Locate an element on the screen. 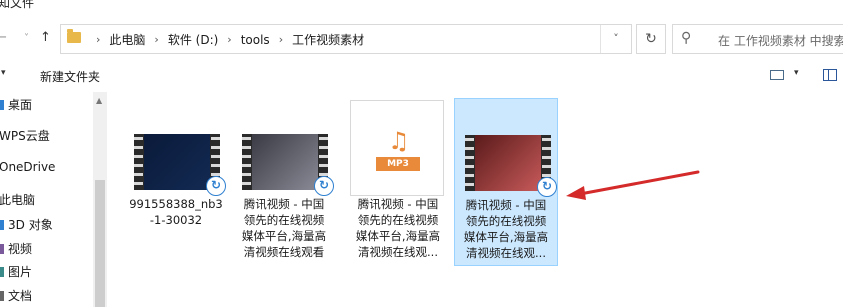 The image size is (843, 307). mp3-file-icon: ♫ MP3 is located at coordinates (397, 148).